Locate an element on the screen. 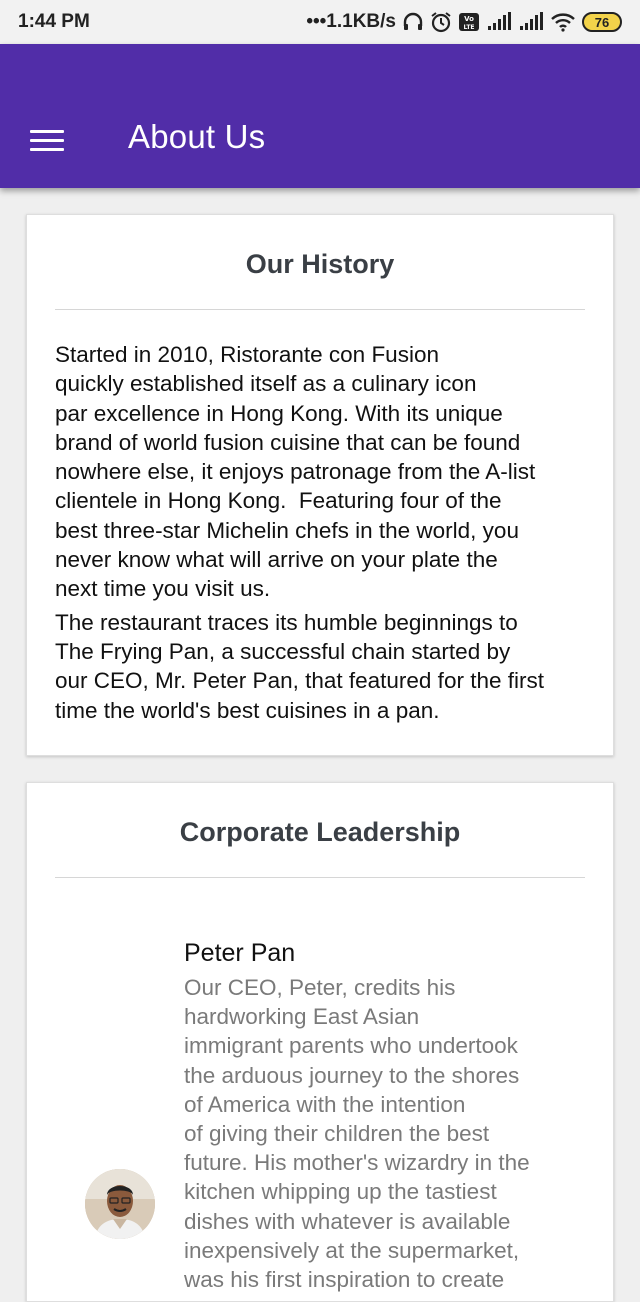 This screenshot has height=1302, width=640. text-line: of America with the intention is located at coordinates (325, 1104).